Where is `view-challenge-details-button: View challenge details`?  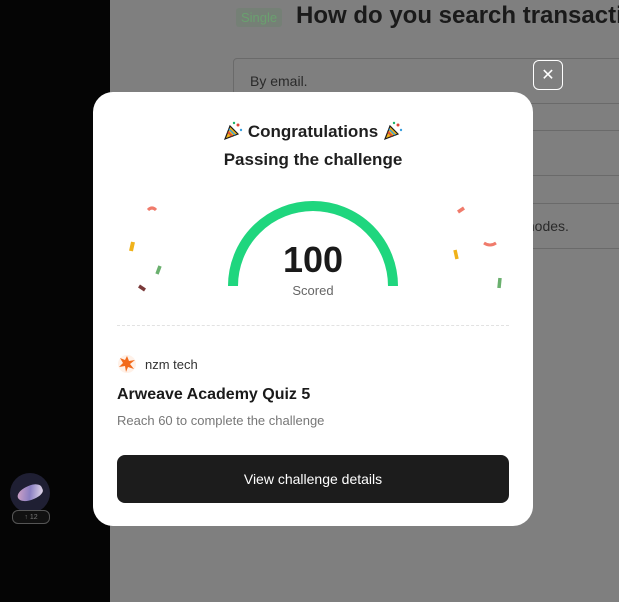 view-challenge-details-button: View challenge details is located at coordinates (313, 479).